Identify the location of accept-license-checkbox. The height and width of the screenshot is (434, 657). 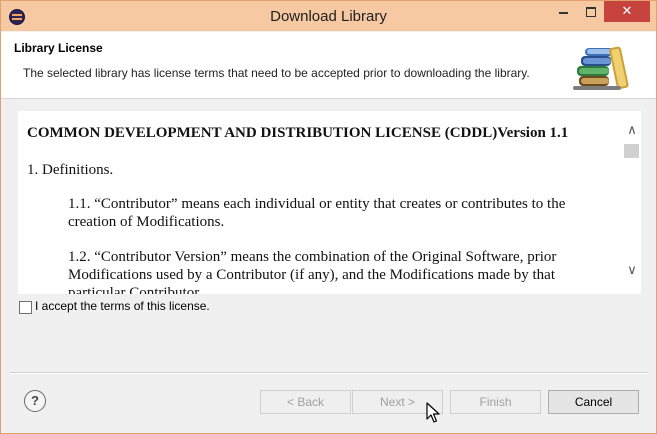
(25, 307).